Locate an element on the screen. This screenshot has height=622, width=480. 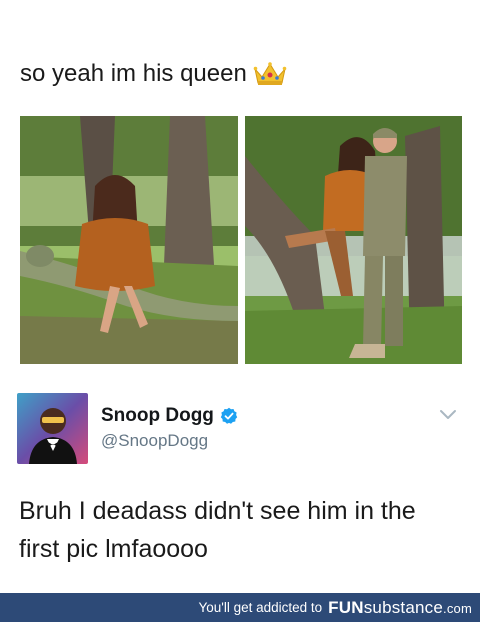
crown-icon is located at coordinates (270, 73).